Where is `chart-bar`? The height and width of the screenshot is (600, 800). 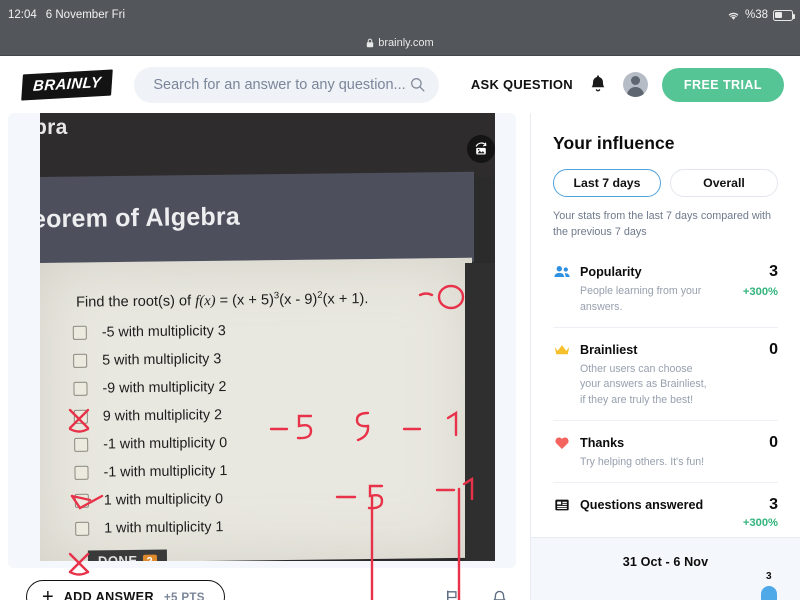
chart-bar is located at coordinates (768, 593).